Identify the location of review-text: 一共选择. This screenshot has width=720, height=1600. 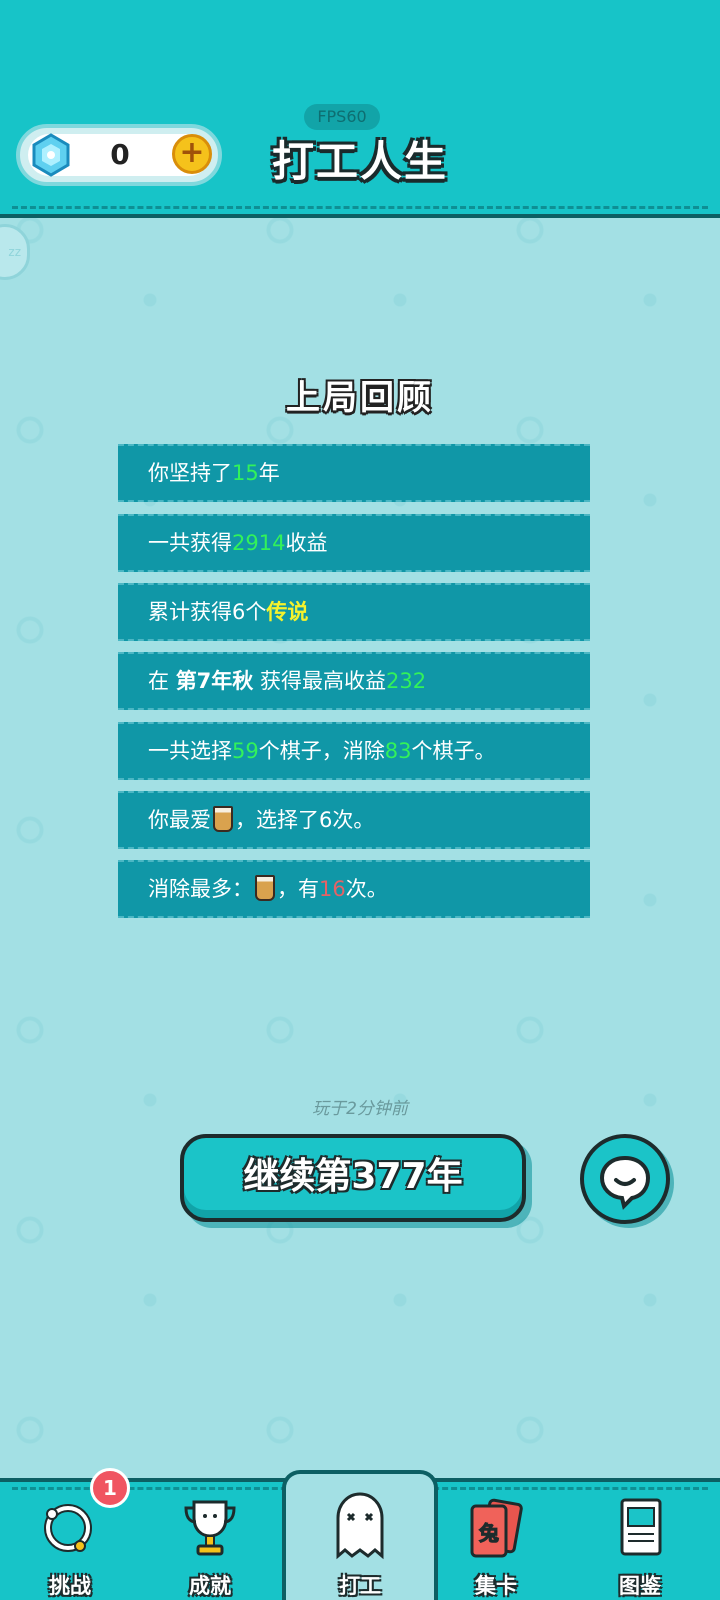
(190, 751).